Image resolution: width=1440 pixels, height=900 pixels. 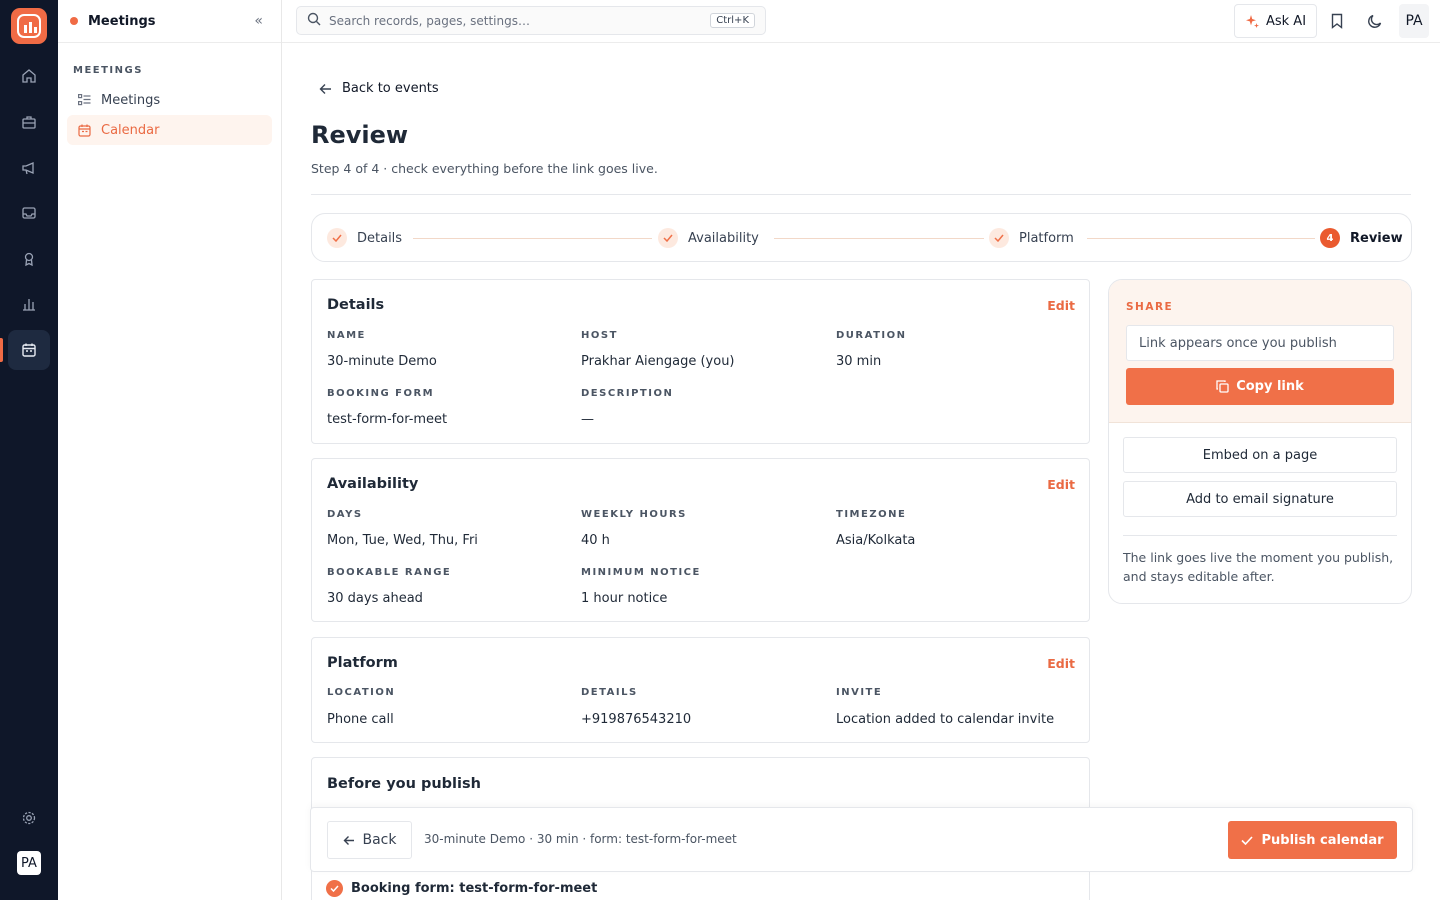 I want to click on publish-calendar-button: Publish calendar, so click(x=1312, y=840).